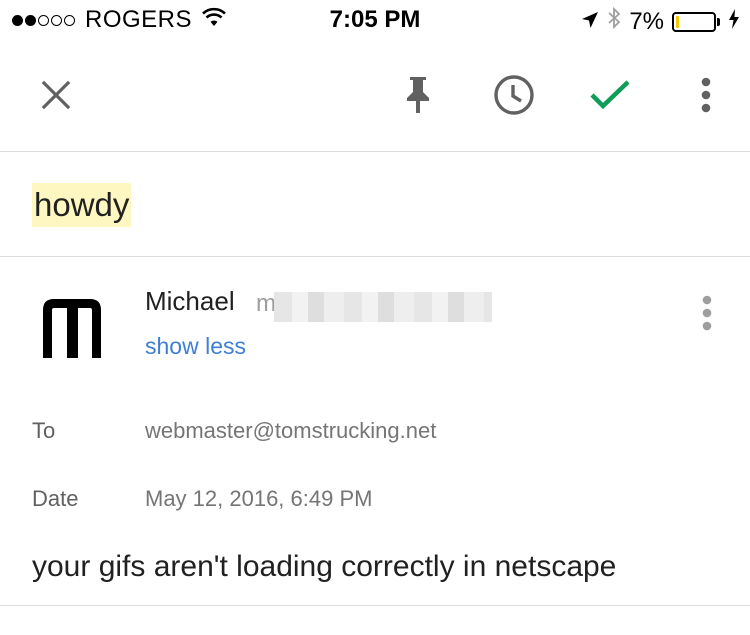  What do you see at coordinates (614, 21) in the screenshot?
I see `bluetooth-icon` at bounding box center [614, 21].